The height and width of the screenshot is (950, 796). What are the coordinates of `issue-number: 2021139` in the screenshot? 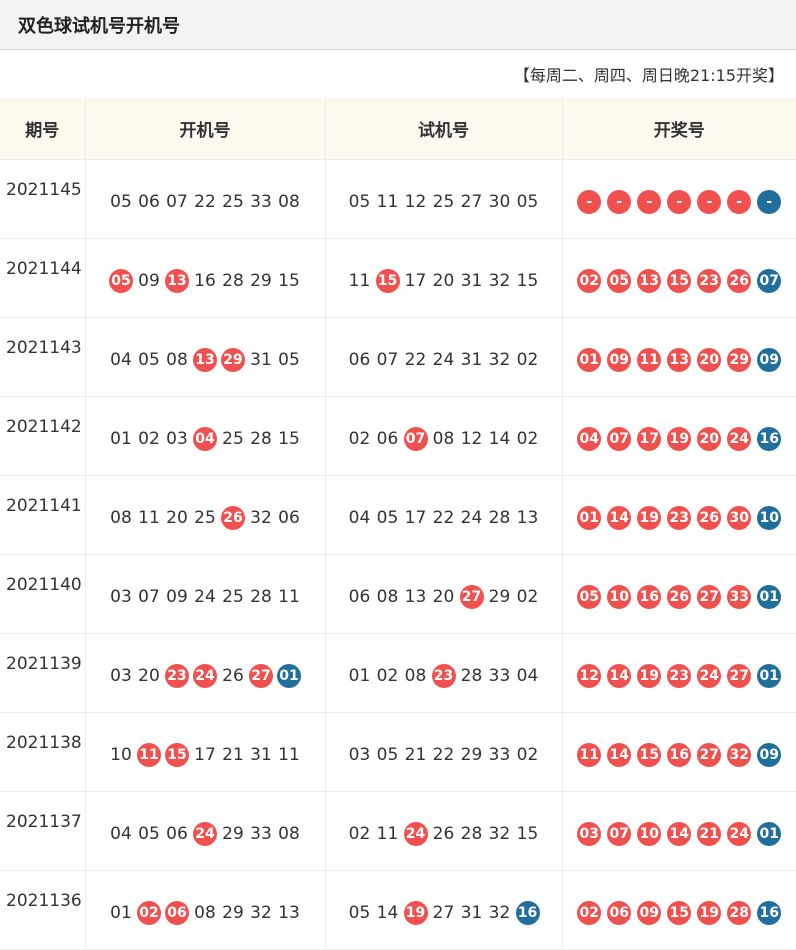 It's located at (43, 673).